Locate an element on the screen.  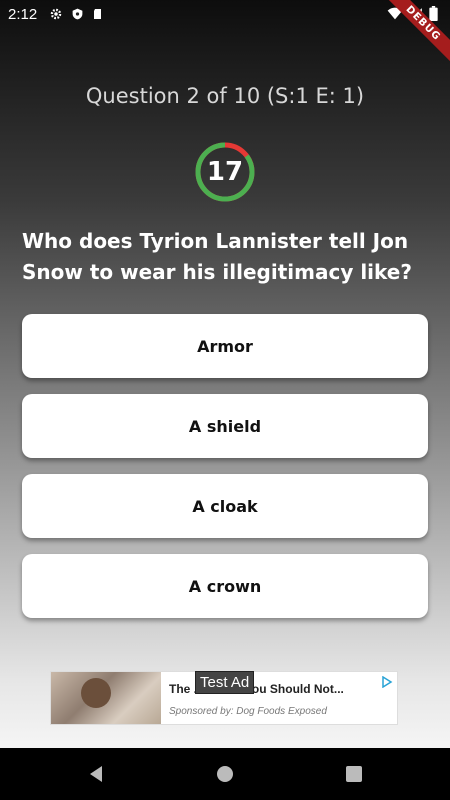
timer-value: 17 is located at coordinates (225, 172).